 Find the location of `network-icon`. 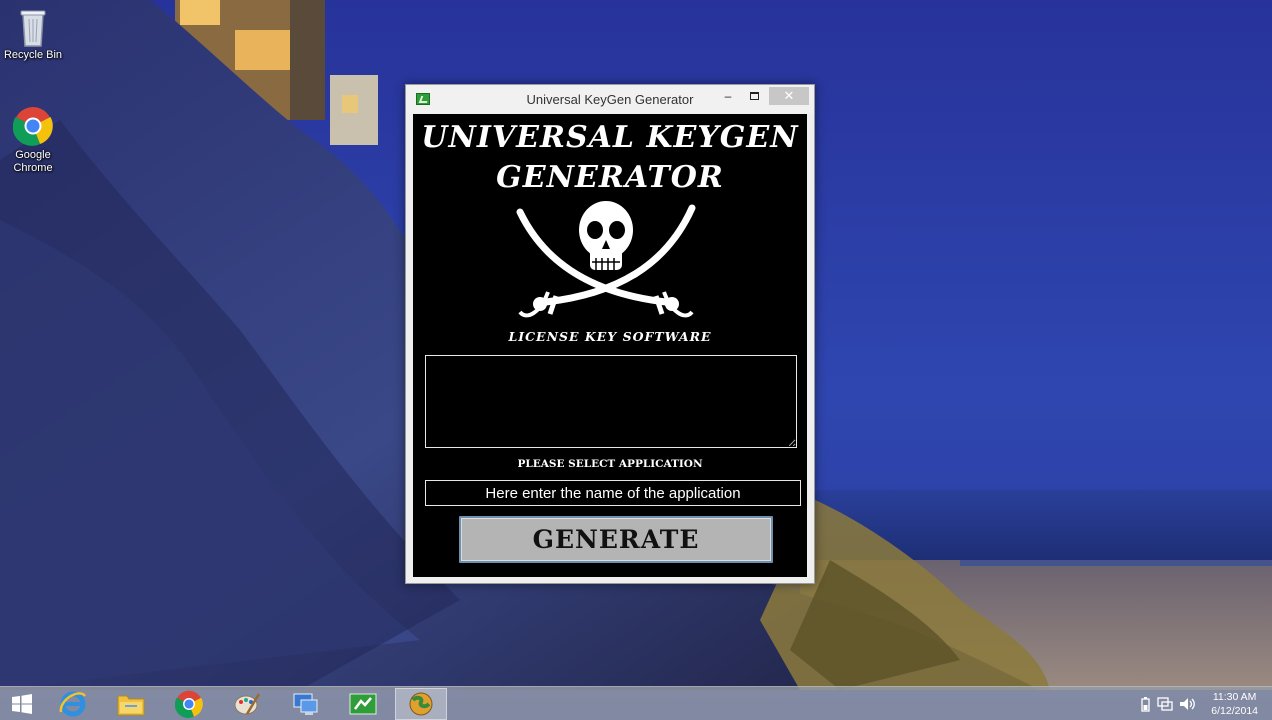

network-icon is located at coordinates (1165, 704).